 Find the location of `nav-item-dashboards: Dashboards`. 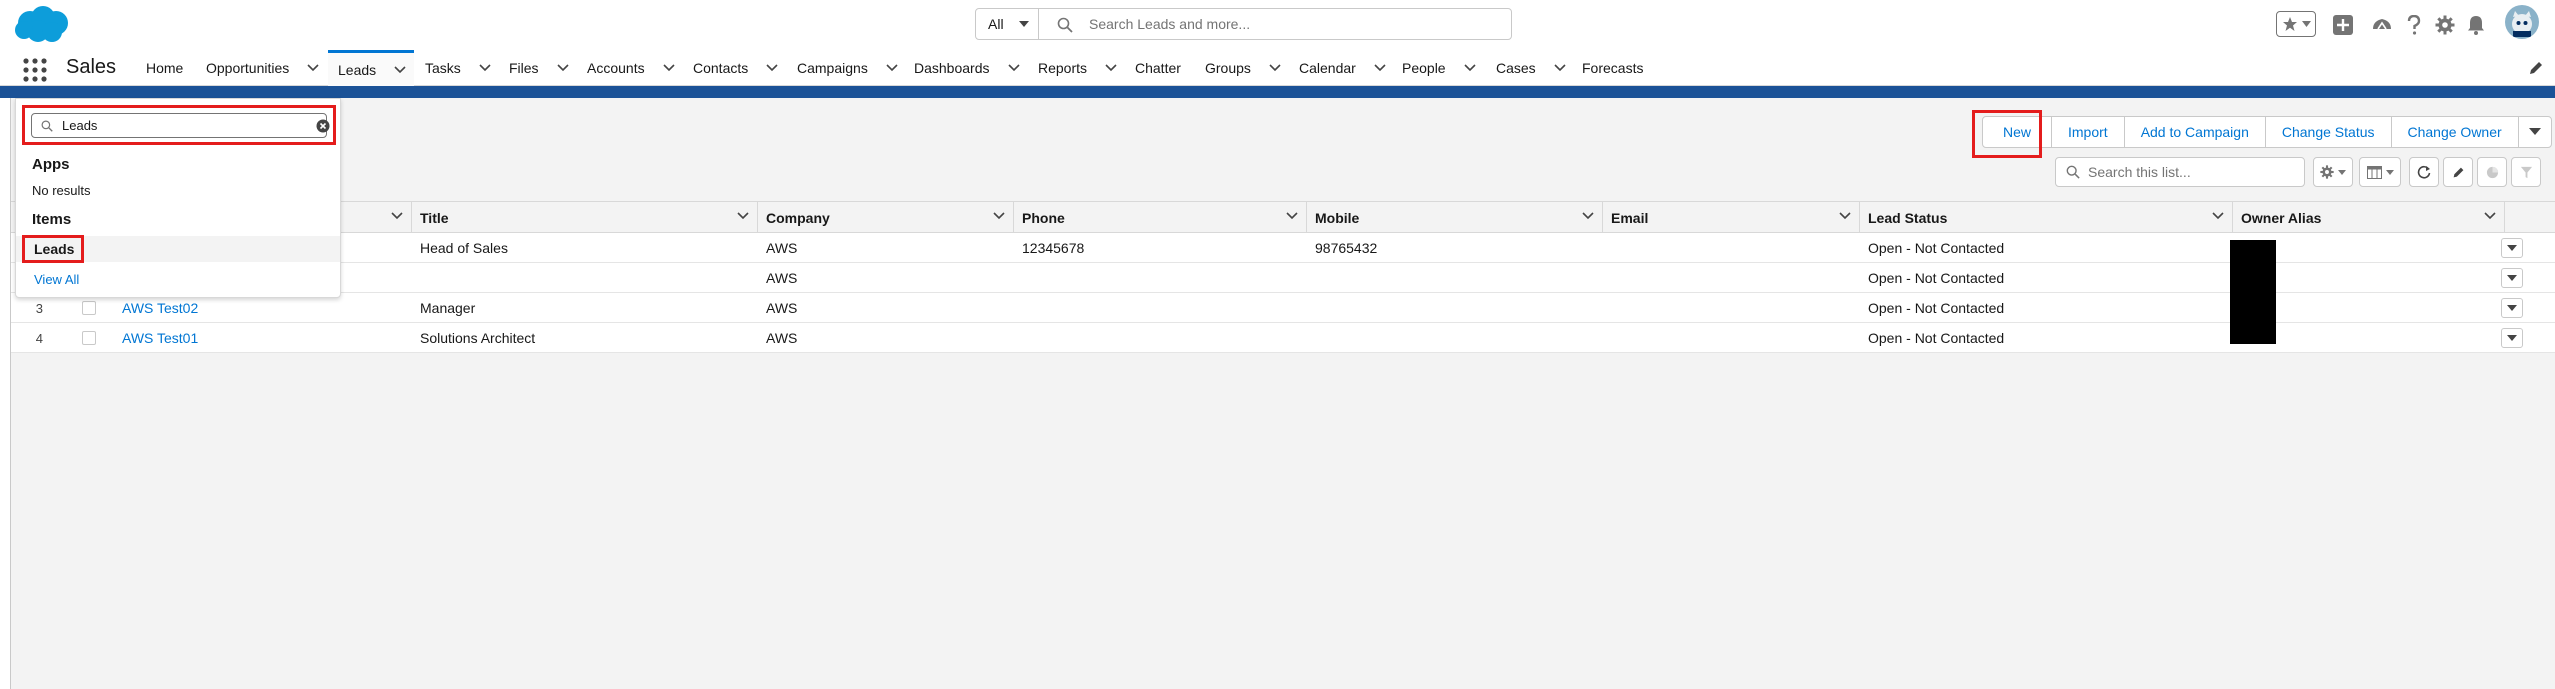

nav-item-dashboards: Dashboards is located at coordinates (967, 68).